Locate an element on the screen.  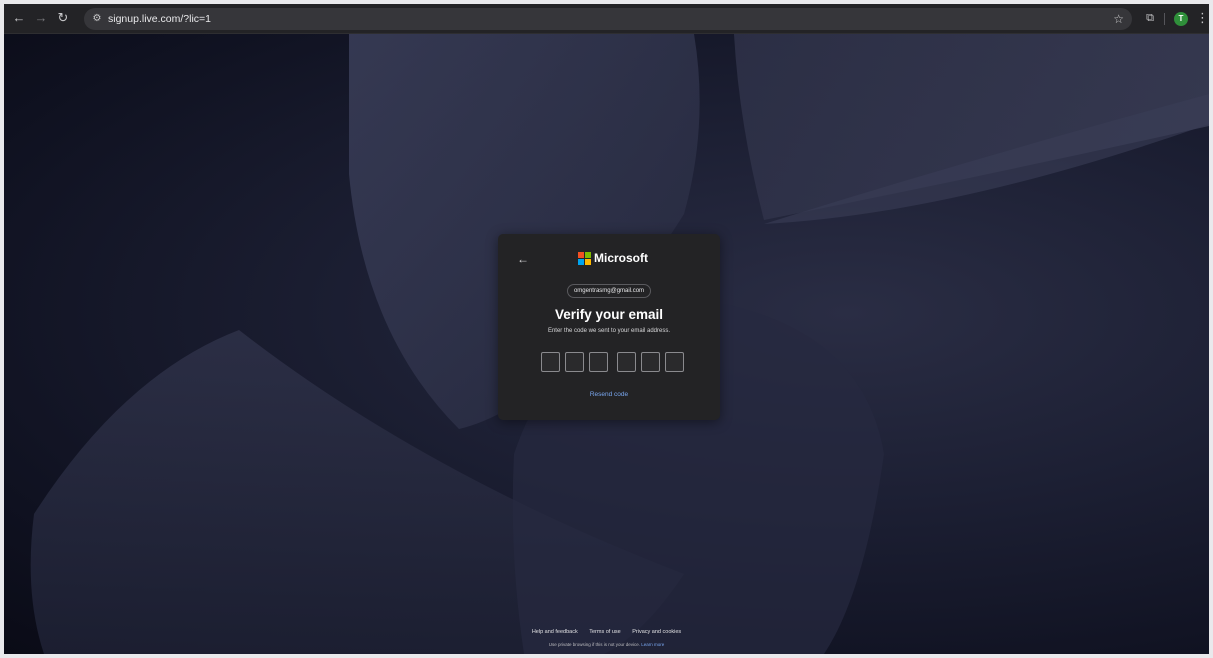
toolbar-divider is located at coordinates (1164, 19).